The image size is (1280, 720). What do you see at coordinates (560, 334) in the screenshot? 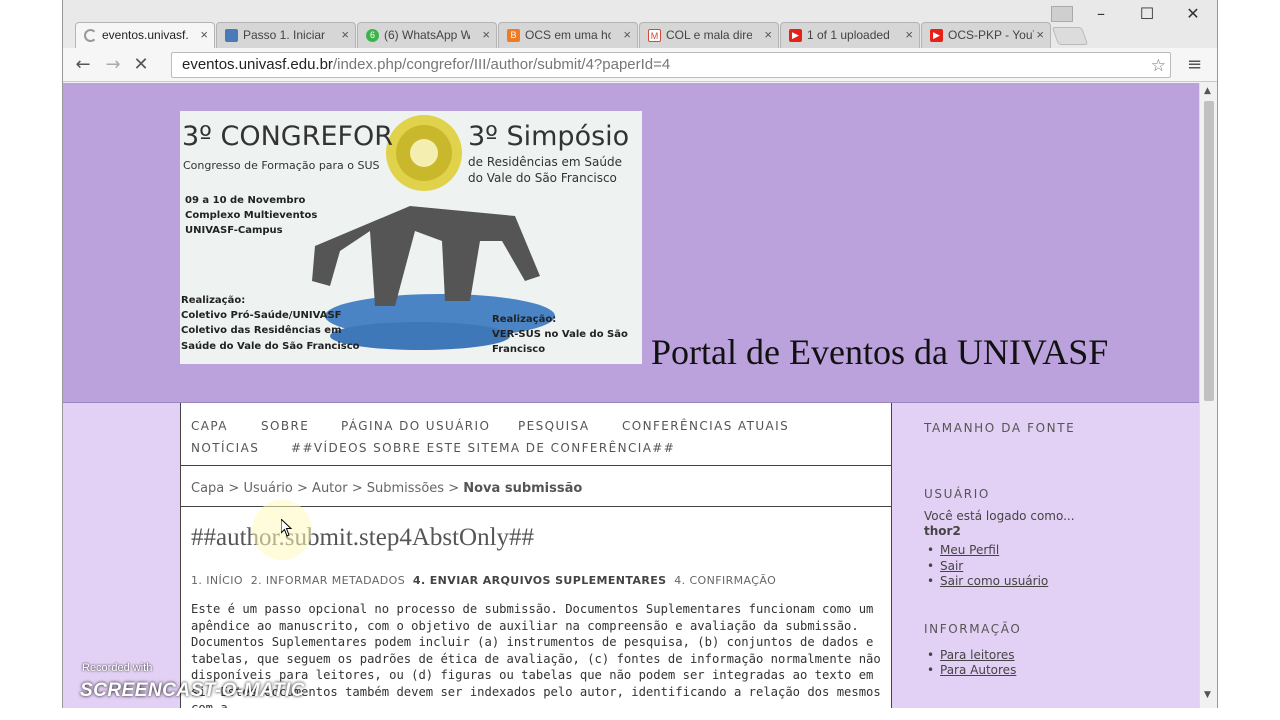
I see `organizer-4: VER-SUS no Vale do São` at bounding box center [560, 334].